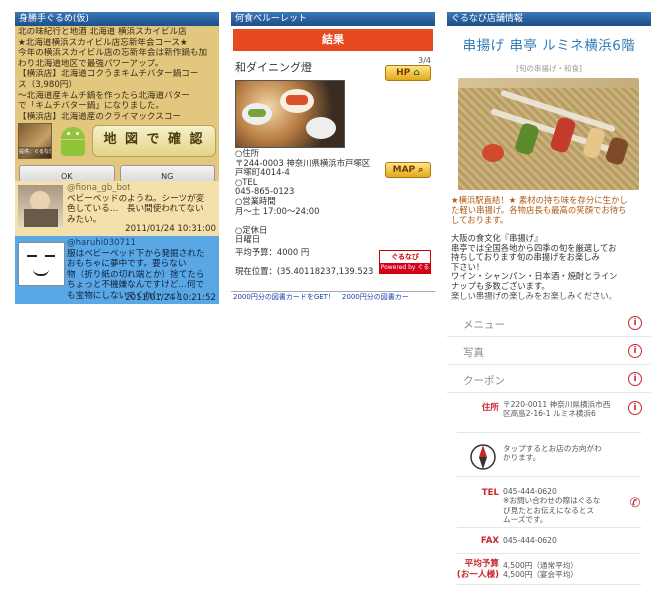 The height and width of the screenshot is (597, 664). What do you see at coordinates (484, 381) in the screenshot?
I see `menu-item-label: クーポン` at bounding box center [484, 381].